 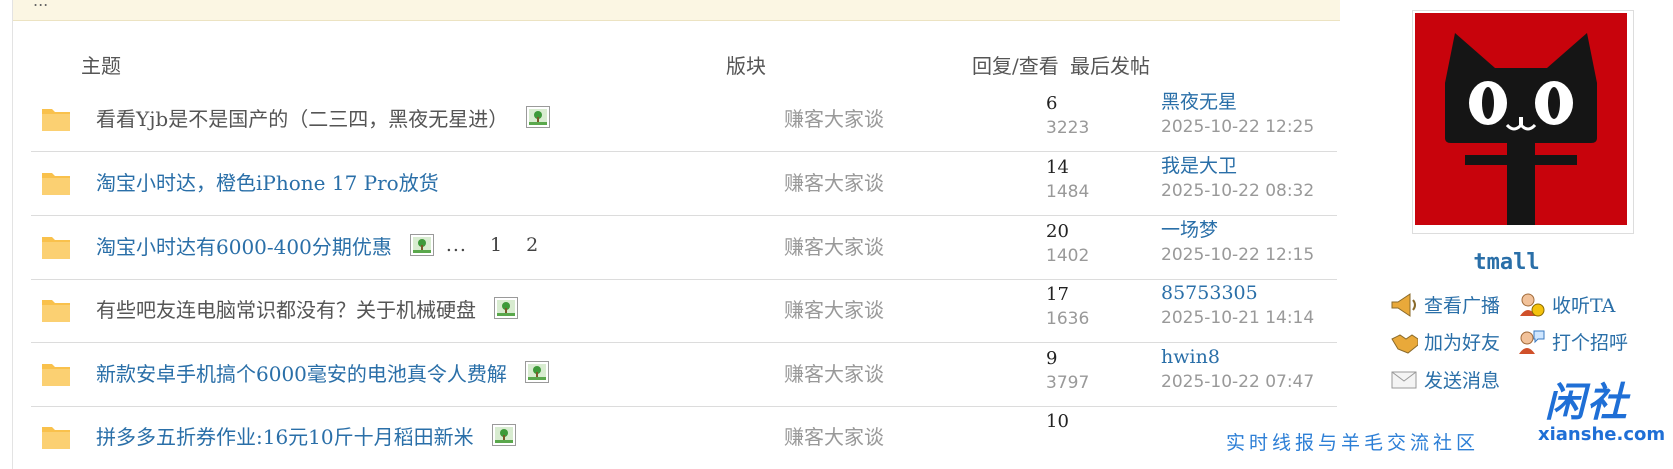 I want to click on last-post-author: 我是大卫, so click(x=1237, y=166).